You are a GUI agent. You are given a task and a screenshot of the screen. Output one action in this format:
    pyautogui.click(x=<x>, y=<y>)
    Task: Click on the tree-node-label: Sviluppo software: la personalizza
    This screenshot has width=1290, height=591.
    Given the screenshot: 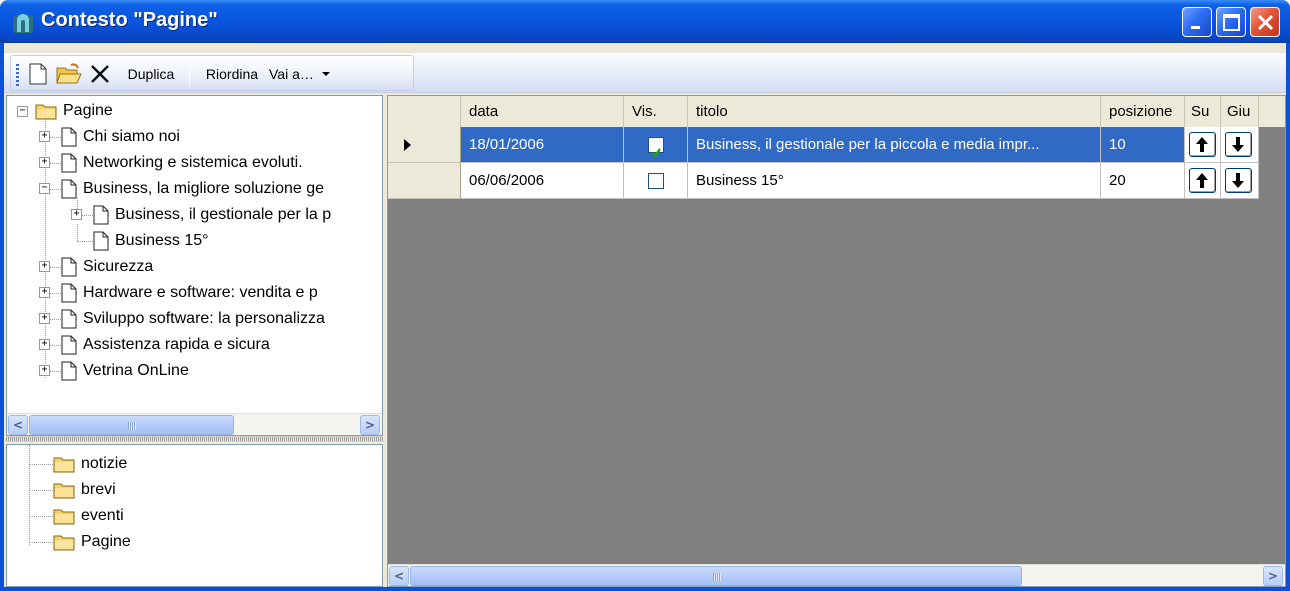 What is the action you would take?
    pyautogui.click(x=204, y=318)
    